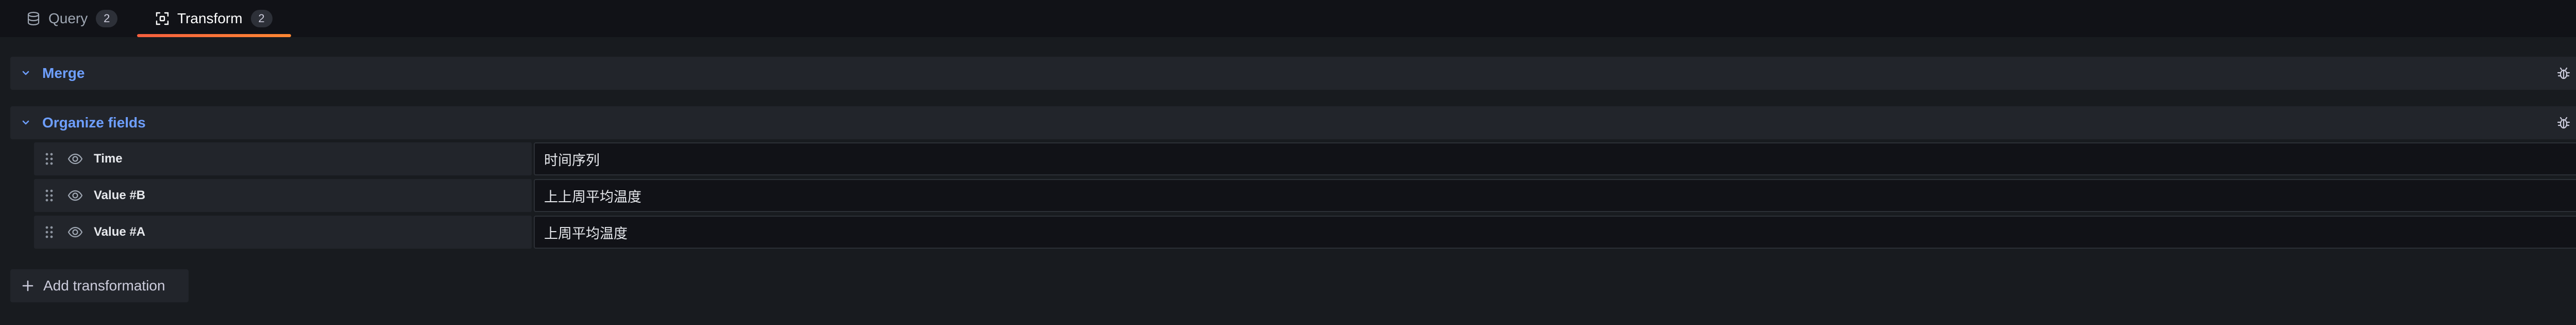 This screenshot has width=2576, height=325. I want to click on field-name-cell: Value #A, so click(283, 233).